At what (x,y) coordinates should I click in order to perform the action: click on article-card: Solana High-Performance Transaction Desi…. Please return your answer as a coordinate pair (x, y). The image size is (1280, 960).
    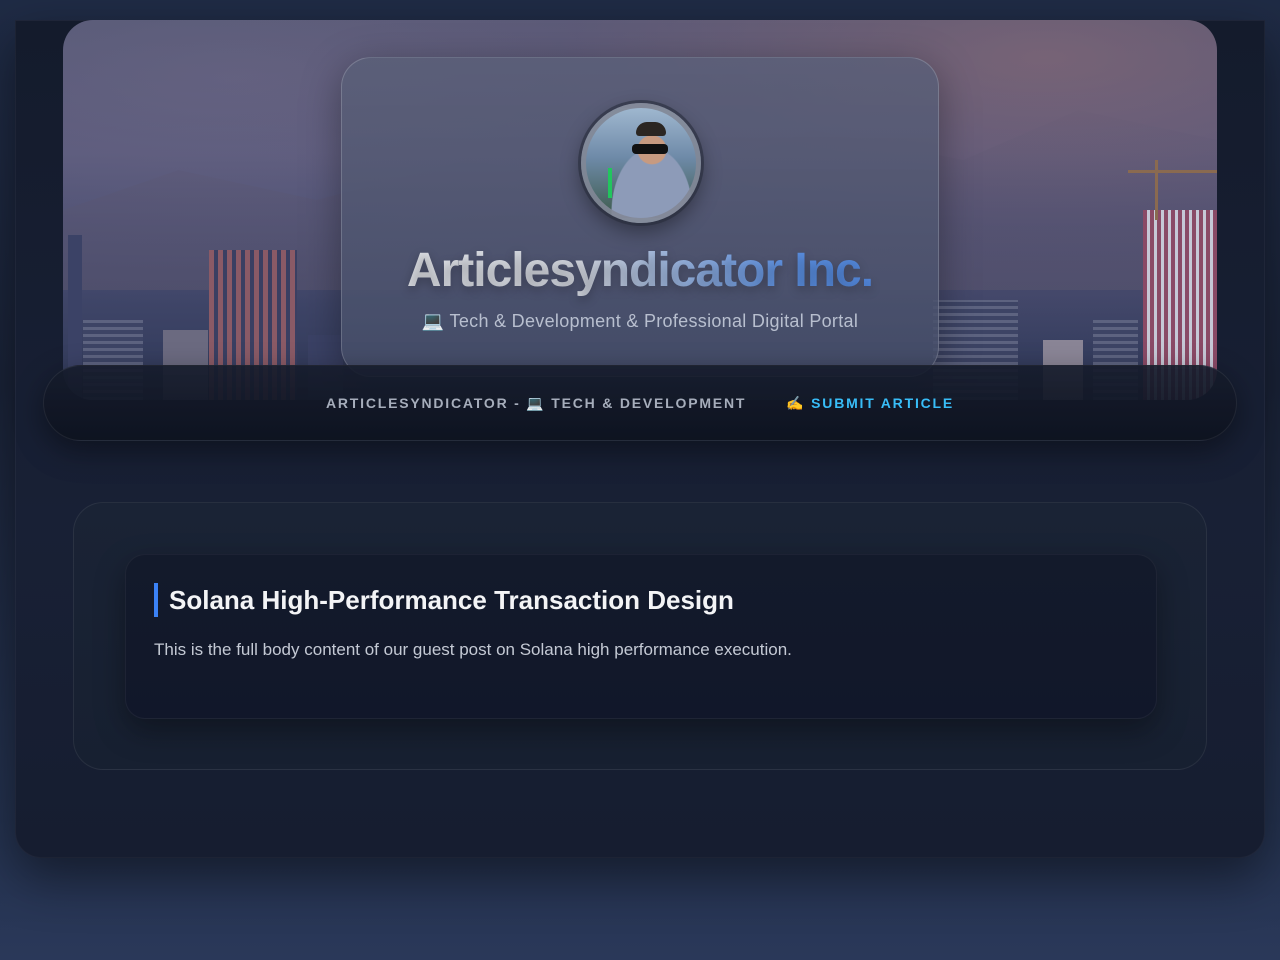
    Looking at the image, I should click on (641, 636).